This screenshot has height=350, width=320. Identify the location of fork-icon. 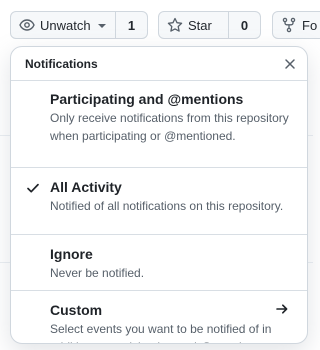
(289, 25).